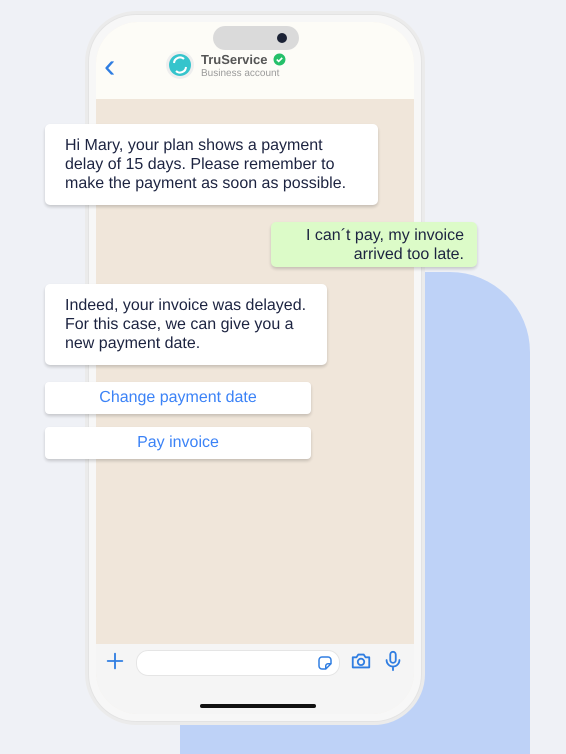 Image resolution: width=566 pixels, height=754 pixels. I want to click on message-field, so click(238, 663).